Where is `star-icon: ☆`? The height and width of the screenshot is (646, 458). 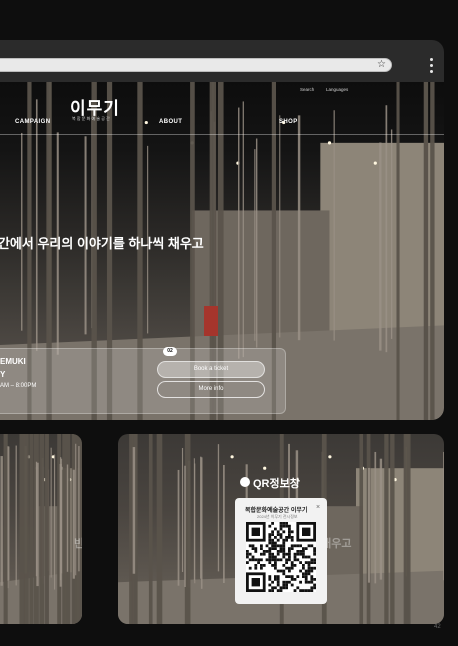
star-icon: ☆ is located at coordinates (381, 65).